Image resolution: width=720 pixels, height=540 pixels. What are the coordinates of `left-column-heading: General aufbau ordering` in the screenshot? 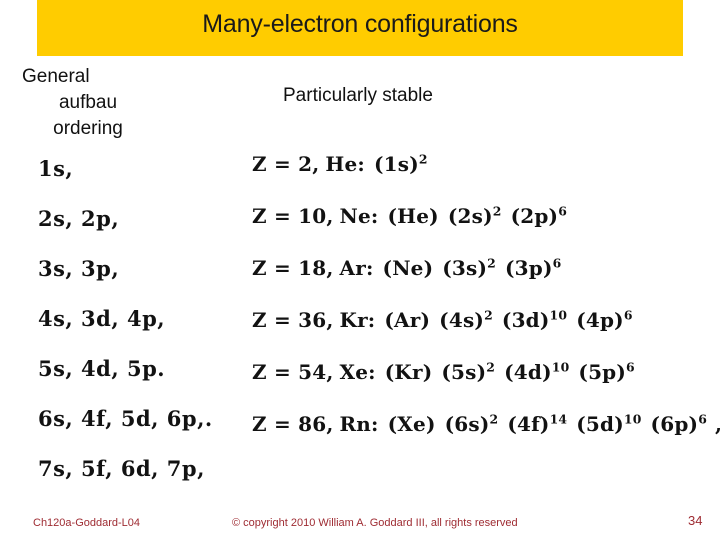 It's located at (88, 103).